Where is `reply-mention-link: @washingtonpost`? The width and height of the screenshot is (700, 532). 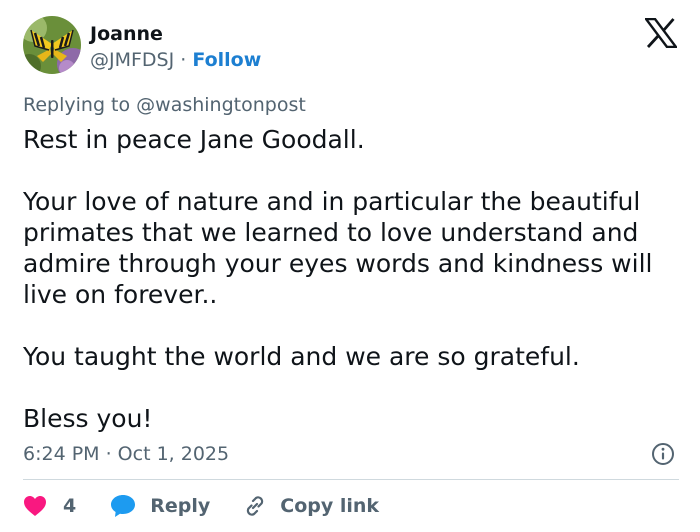
reply-mention-link: @washingtonpost is located at coordinates (221, 105).